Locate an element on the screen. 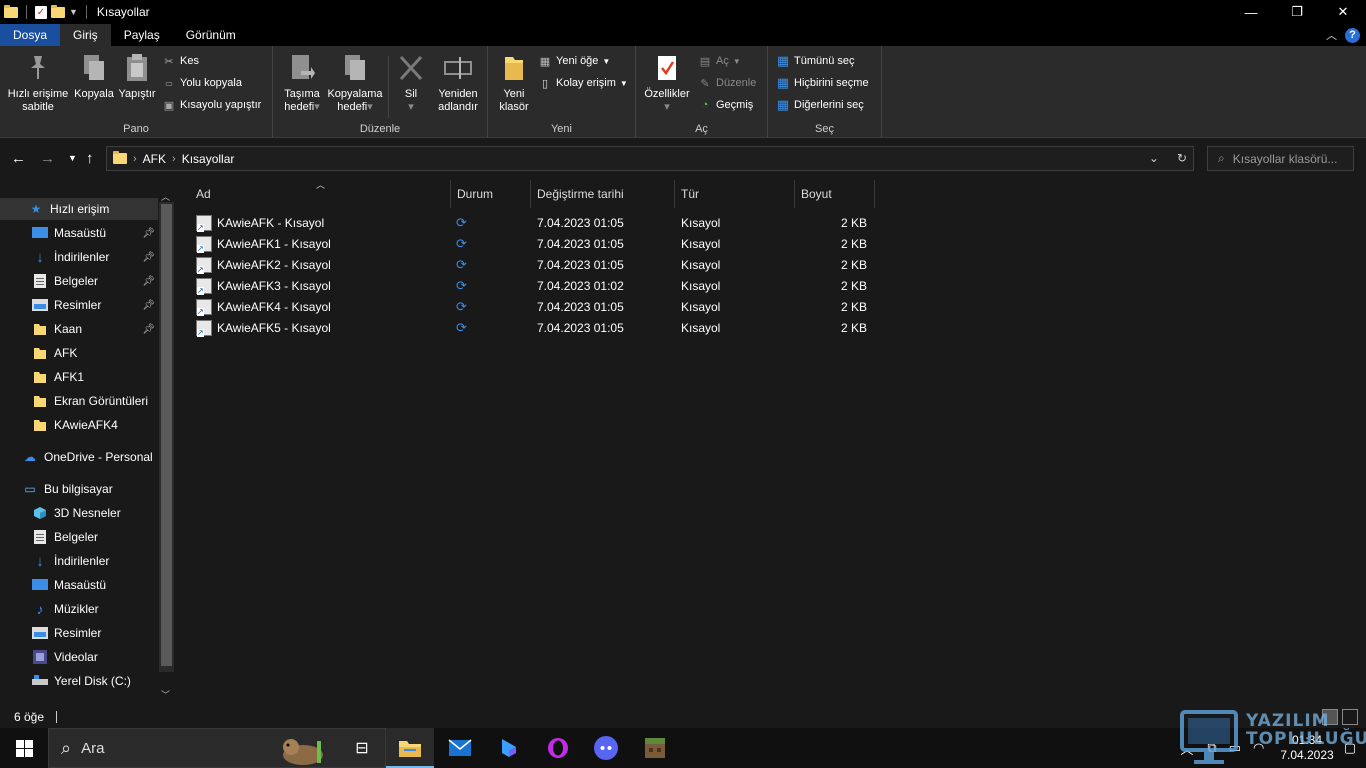  invert-selection-button: ▦ Diğerlerini seç is located at coordinates (820, 104).